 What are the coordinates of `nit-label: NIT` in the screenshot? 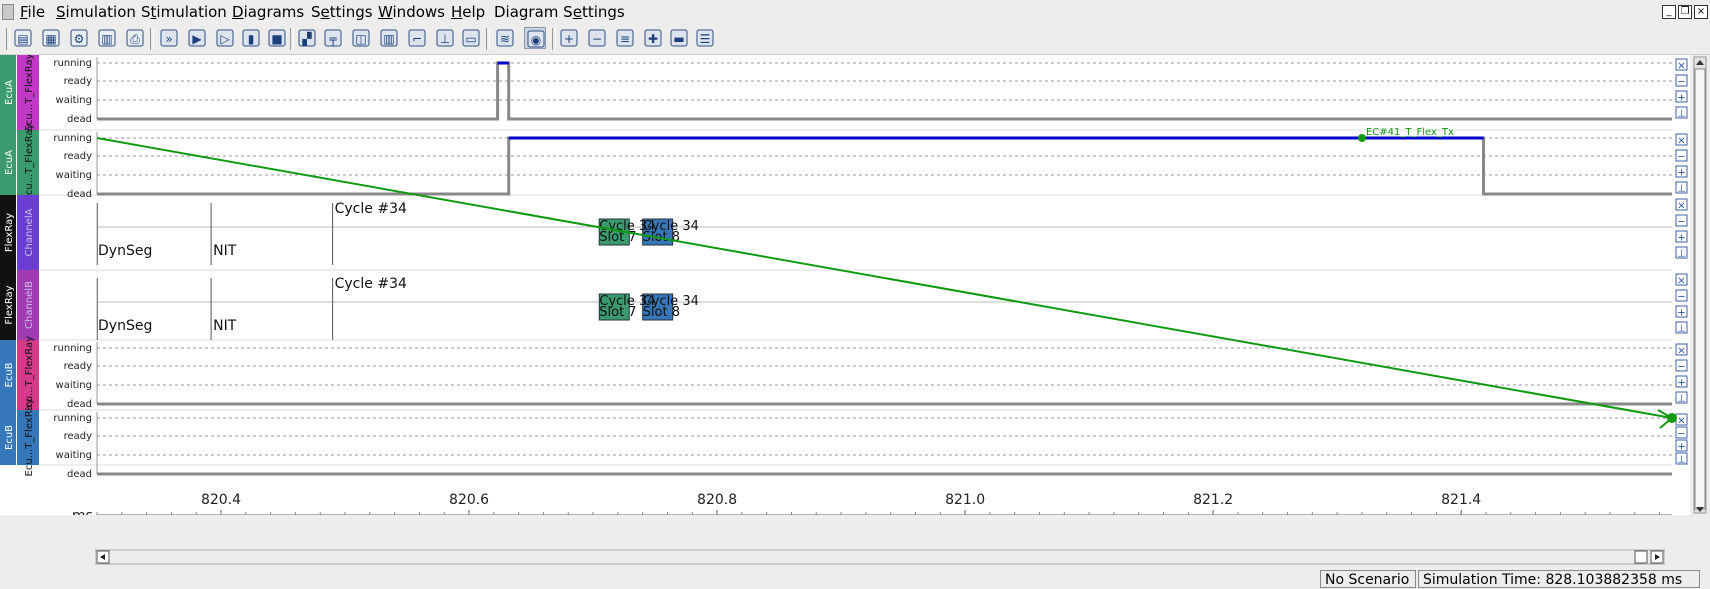 It's located at (225, 326).